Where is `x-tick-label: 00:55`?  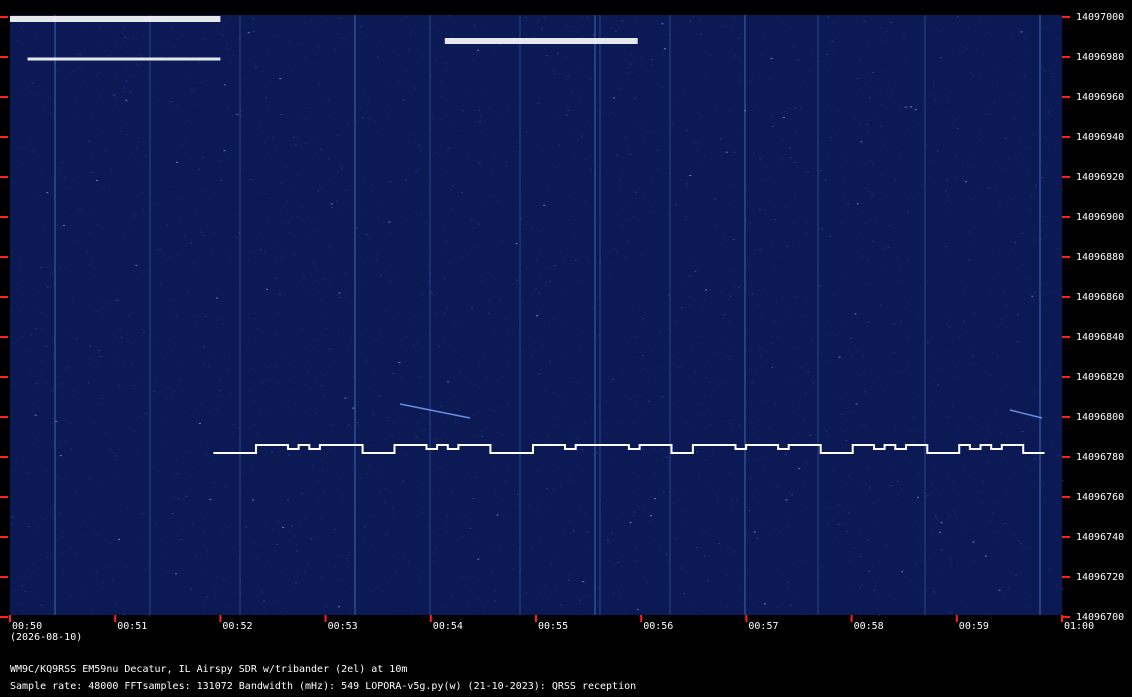 x-tick-label: 00:55 is located at coordinates (553, 626).